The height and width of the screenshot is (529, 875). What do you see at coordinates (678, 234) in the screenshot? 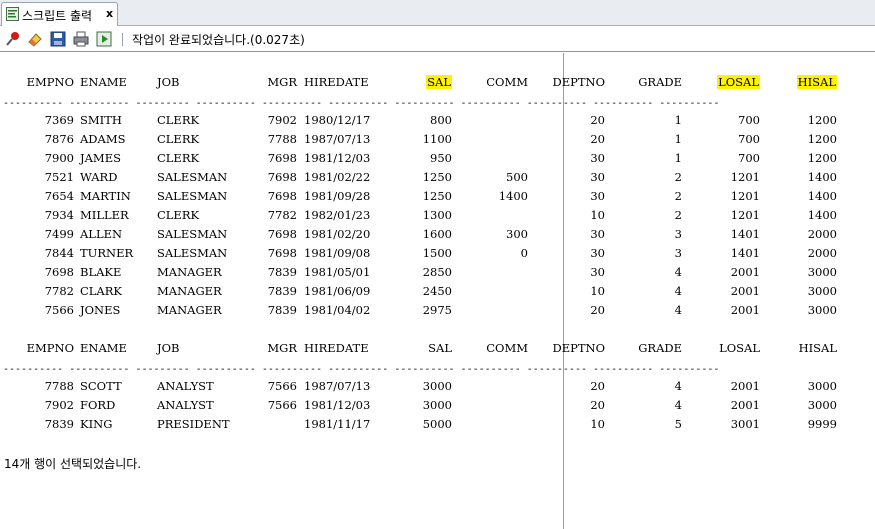
I see `cell-grade: 3` at bounding box center [678, 234].